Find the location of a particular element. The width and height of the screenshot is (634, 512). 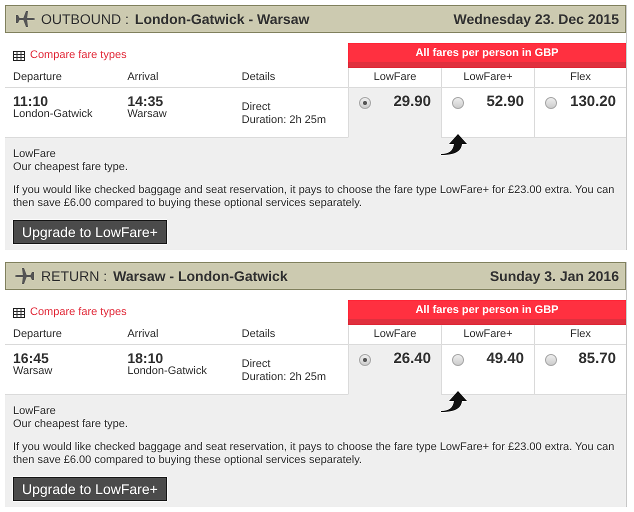

flight-time: 11:10 is located at coordinates (31, 101).